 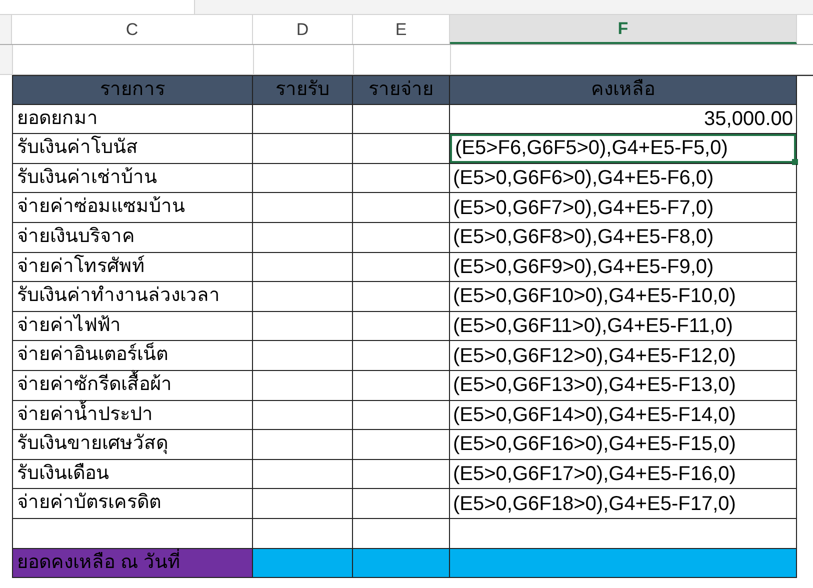 I want to click on column-header: F, so click(x=623, y=29).